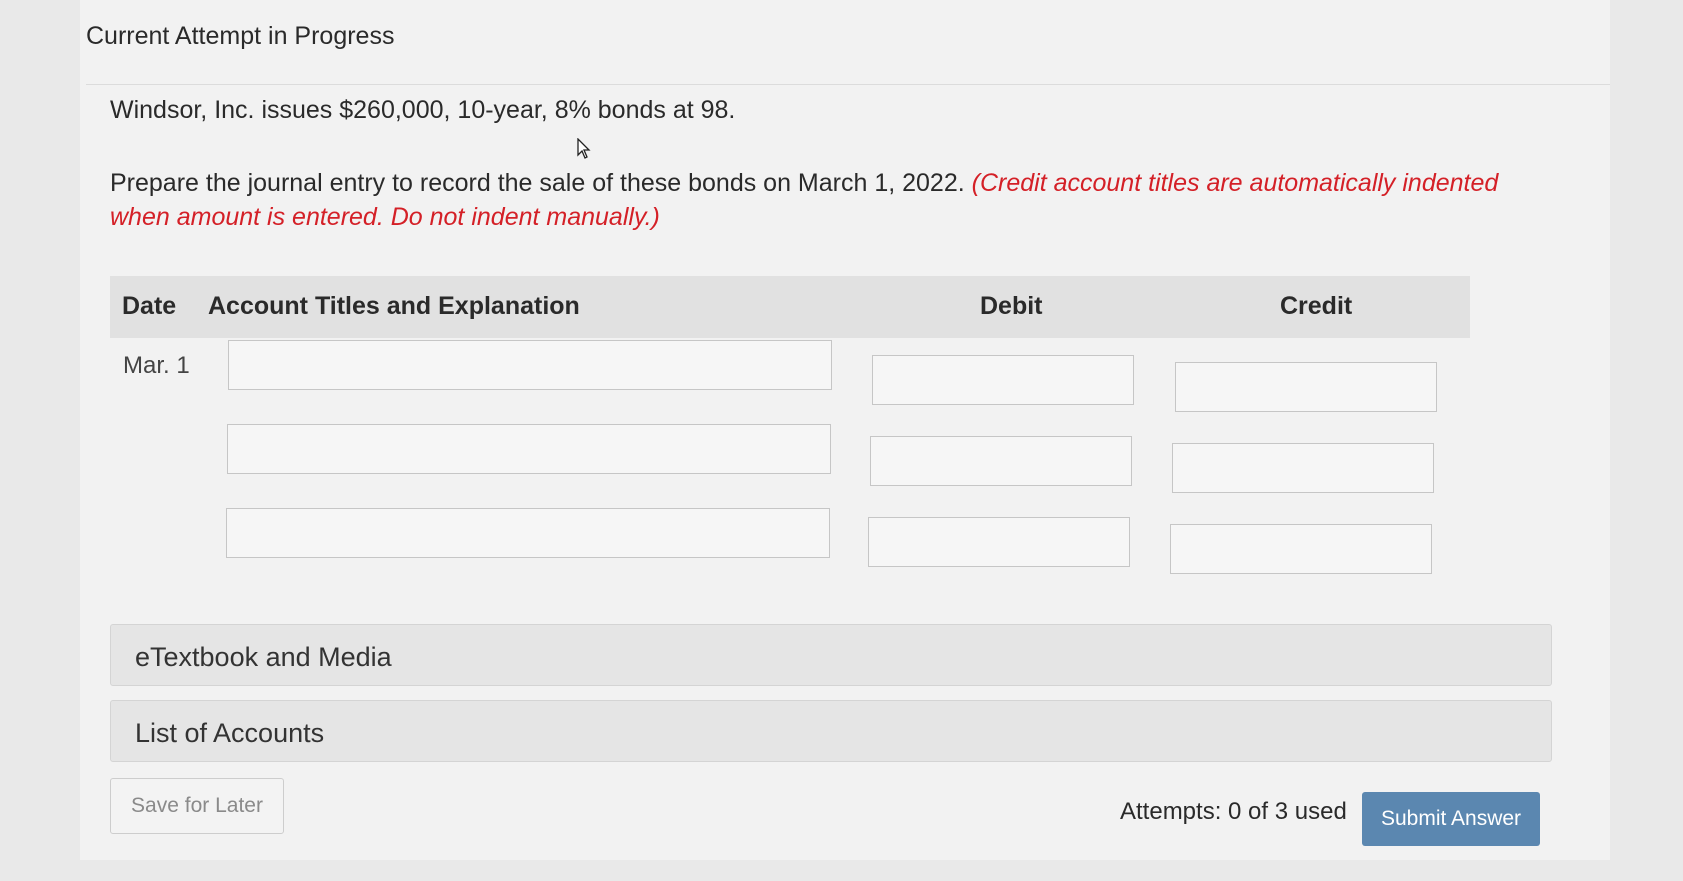  Describe the element at coordinates (197, 806) in the screenshot. I see `save-for-later-button: Save for Later` at that location.